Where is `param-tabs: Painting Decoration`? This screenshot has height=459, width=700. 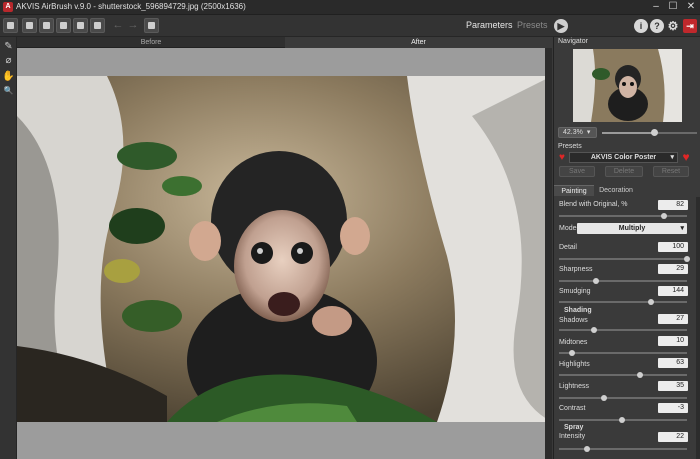
param-tabs: Painting Decoration is located at coordinates (627, 190).